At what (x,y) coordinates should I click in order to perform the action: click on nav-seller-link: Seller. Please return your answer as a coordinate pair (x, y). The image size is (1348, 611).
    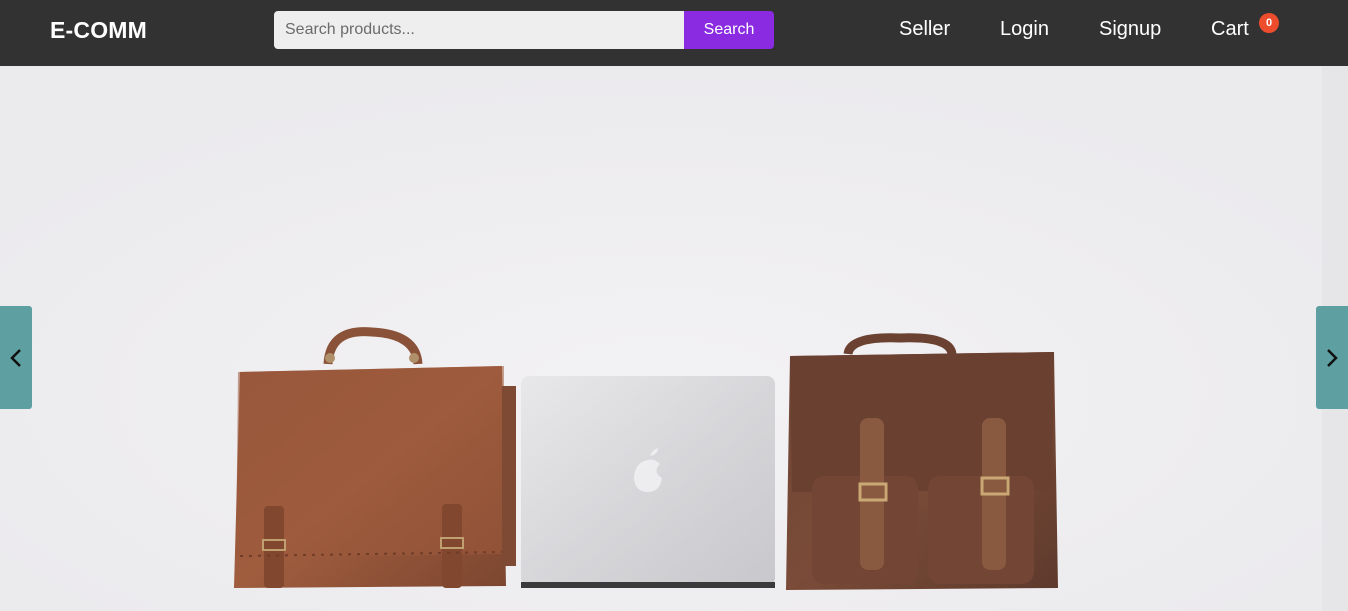
    Looking at the image, I should click on (924, 29).